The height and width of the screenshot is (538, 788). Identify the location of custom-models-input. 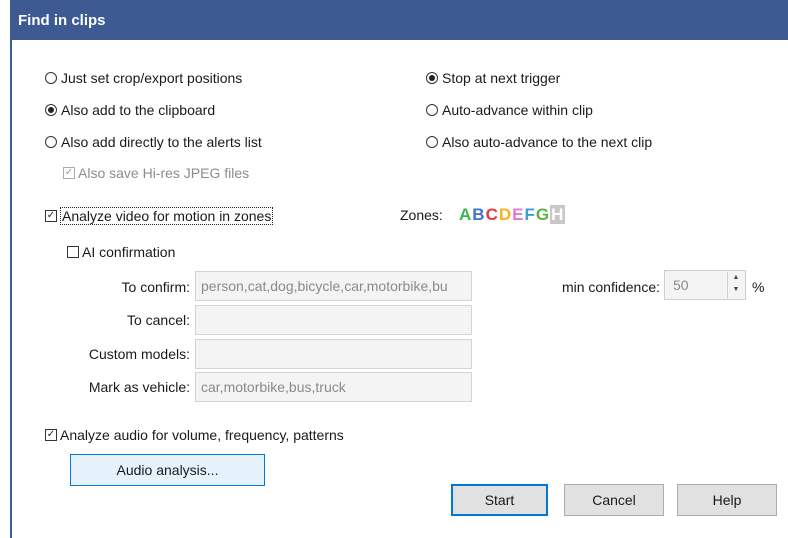
(333, 354).